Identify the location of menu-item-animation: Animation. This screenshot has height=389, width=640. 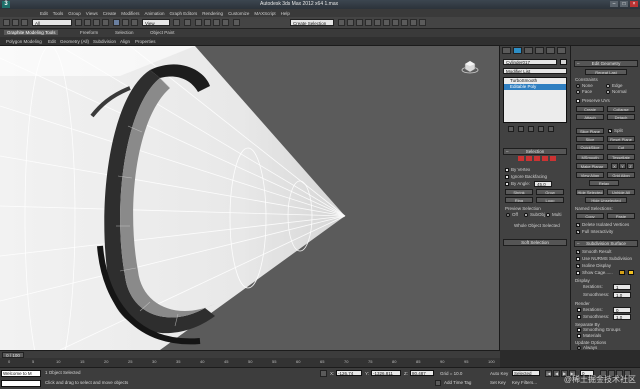
(155, 13).